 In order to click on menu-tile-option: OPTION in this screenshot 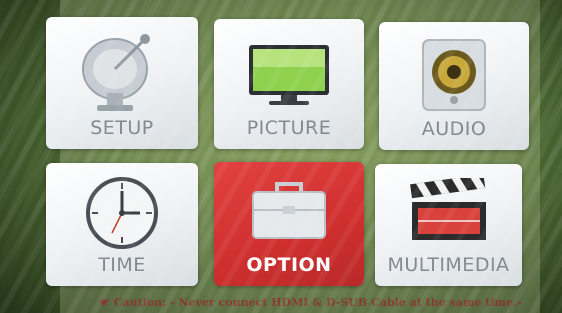, I will do `click(289, 224)`.